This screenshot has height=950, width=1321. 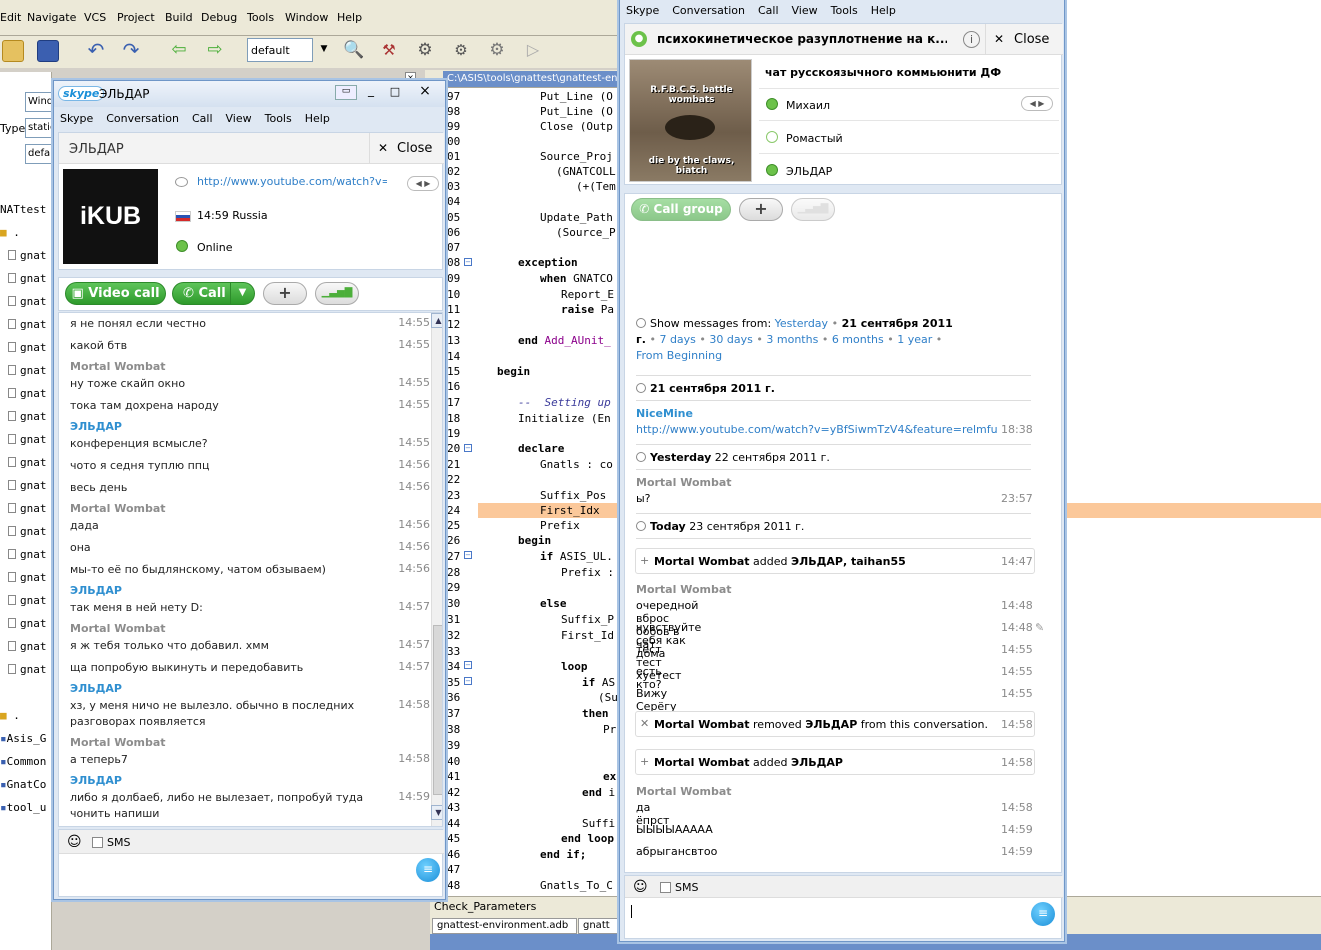 I want to click on menu-edit: Edit, so click(x=10, y=17).